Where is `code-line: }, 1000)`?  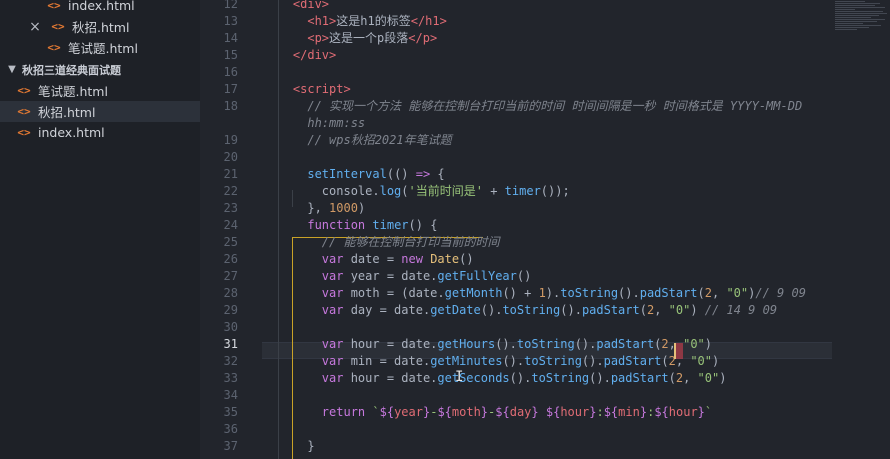
code-line: }, 1000) is located at coordinates (564, 208).